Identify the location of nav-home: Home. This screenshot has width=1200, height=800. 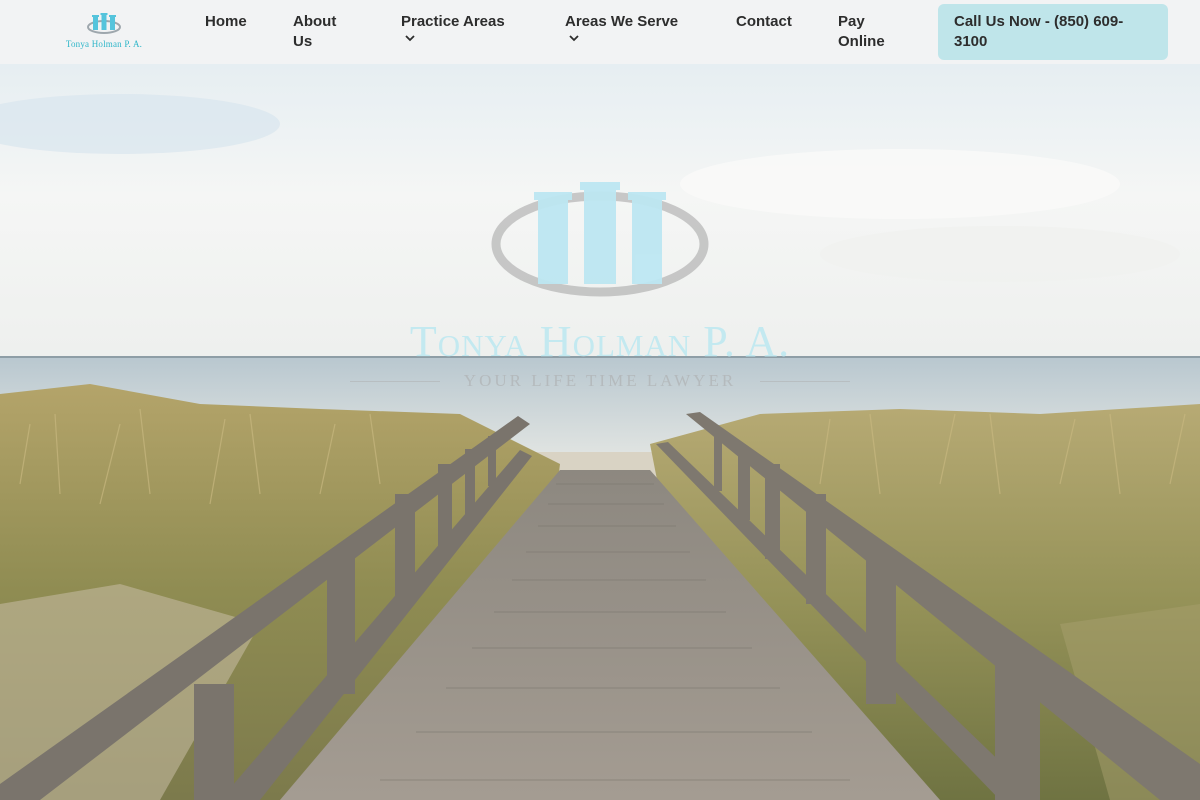
(226, 22).